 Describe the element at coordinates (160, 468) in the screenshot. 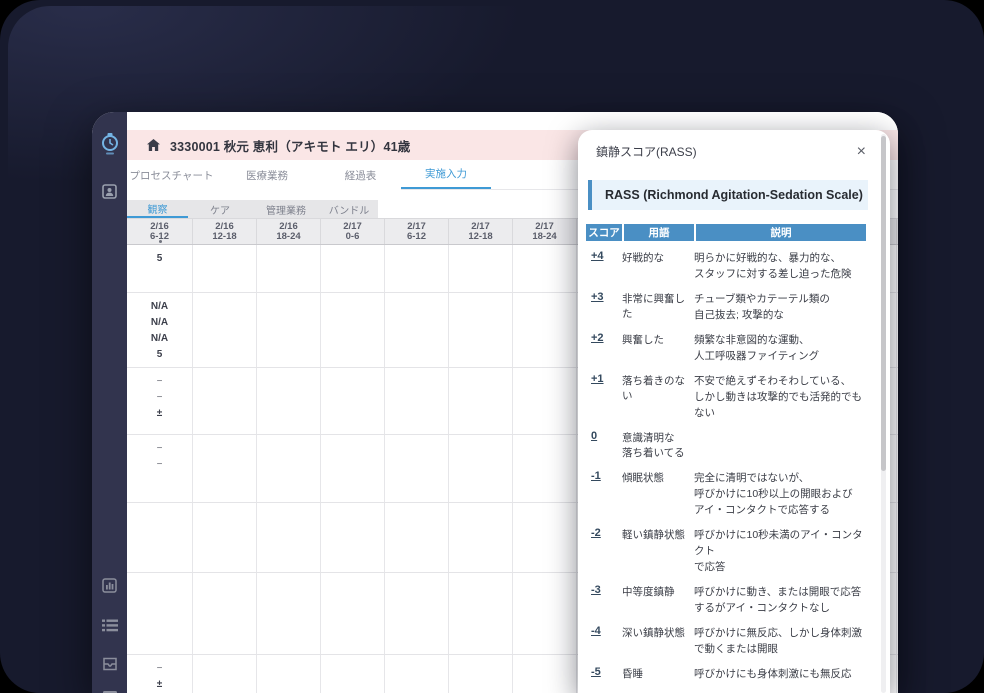

I see `grid-cell: − −` at that location.